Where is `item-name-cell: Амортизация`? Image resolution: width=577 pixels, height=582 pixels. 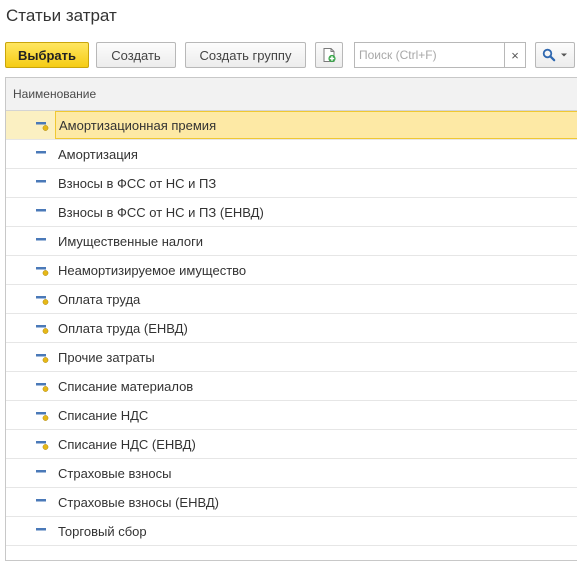
item-name-cell: Амортизация is located at coordinates (98, 154).